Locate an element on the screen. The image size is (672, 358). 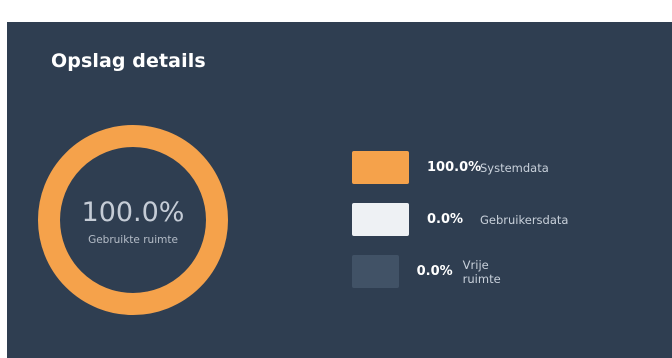
legend-swatch-systemdata is located at coordinates (380, 167).